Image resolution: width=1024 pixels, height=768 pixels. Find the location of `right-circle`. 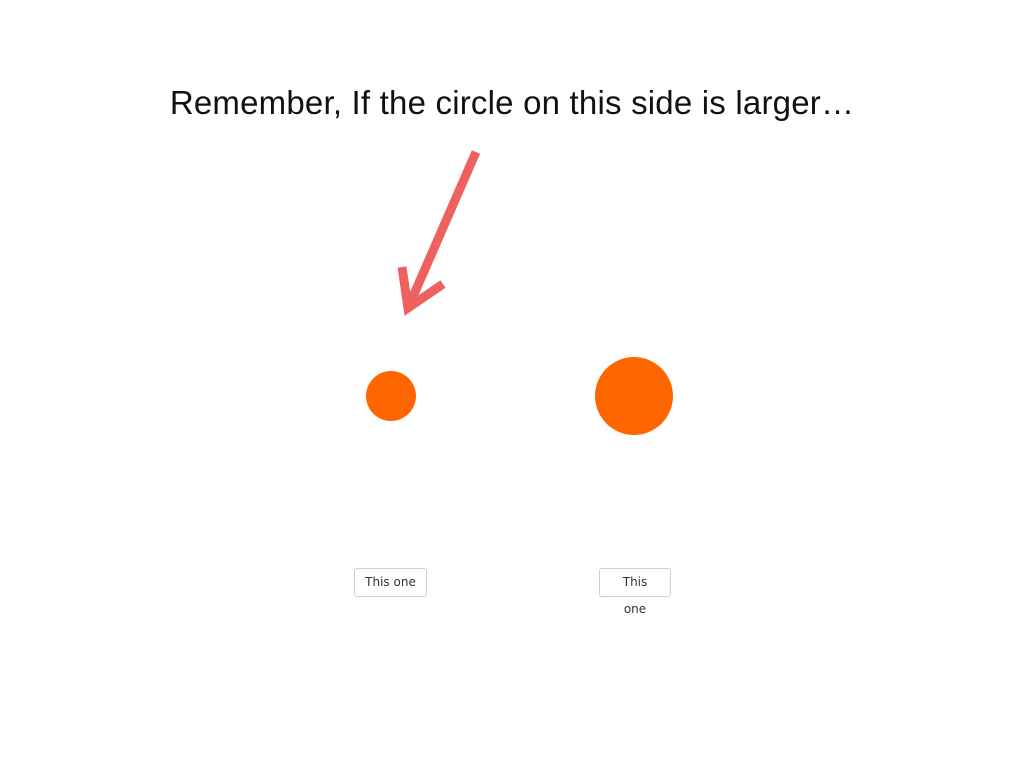

right-circle is located at coordinates (634, 396).